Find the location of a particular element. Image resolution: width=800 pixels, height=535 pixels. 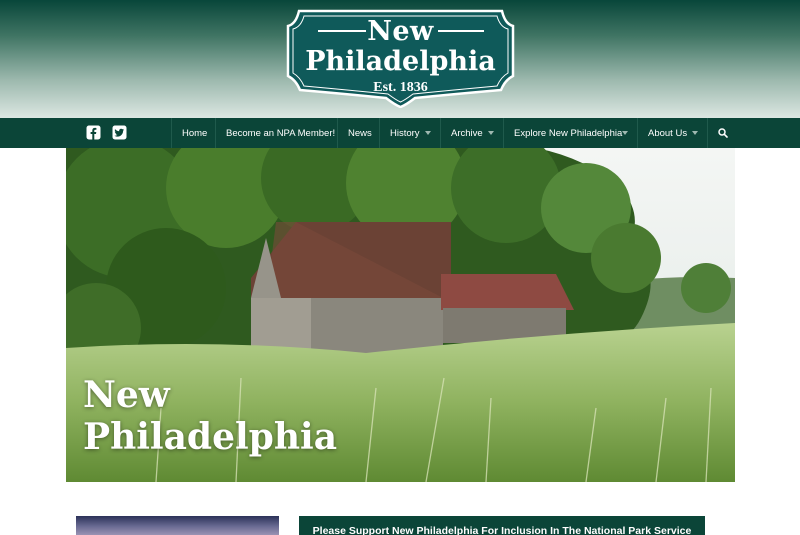

nav-item-label: About Us is located at coordinates (668, 133).